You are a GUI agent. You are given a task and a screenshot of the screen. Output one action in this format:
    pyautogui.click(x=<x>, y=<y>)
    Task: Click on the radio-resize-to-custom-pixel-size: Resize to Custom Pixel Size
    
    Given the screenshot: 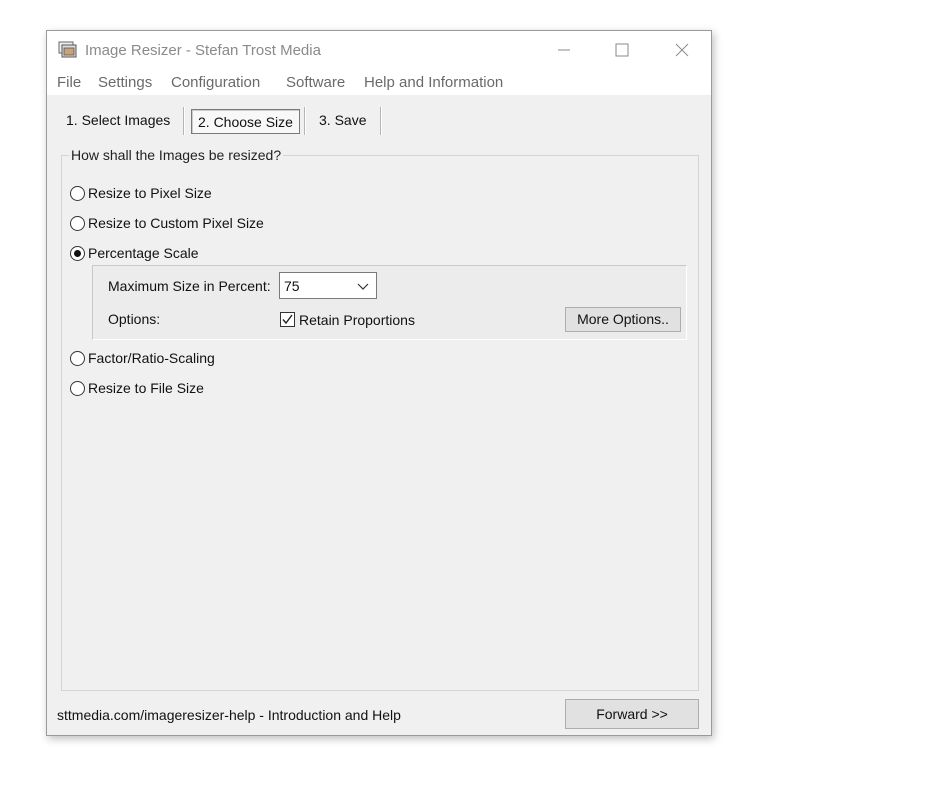 What is the action you would take?
    pyautogui.click(x=167, y=223)
    